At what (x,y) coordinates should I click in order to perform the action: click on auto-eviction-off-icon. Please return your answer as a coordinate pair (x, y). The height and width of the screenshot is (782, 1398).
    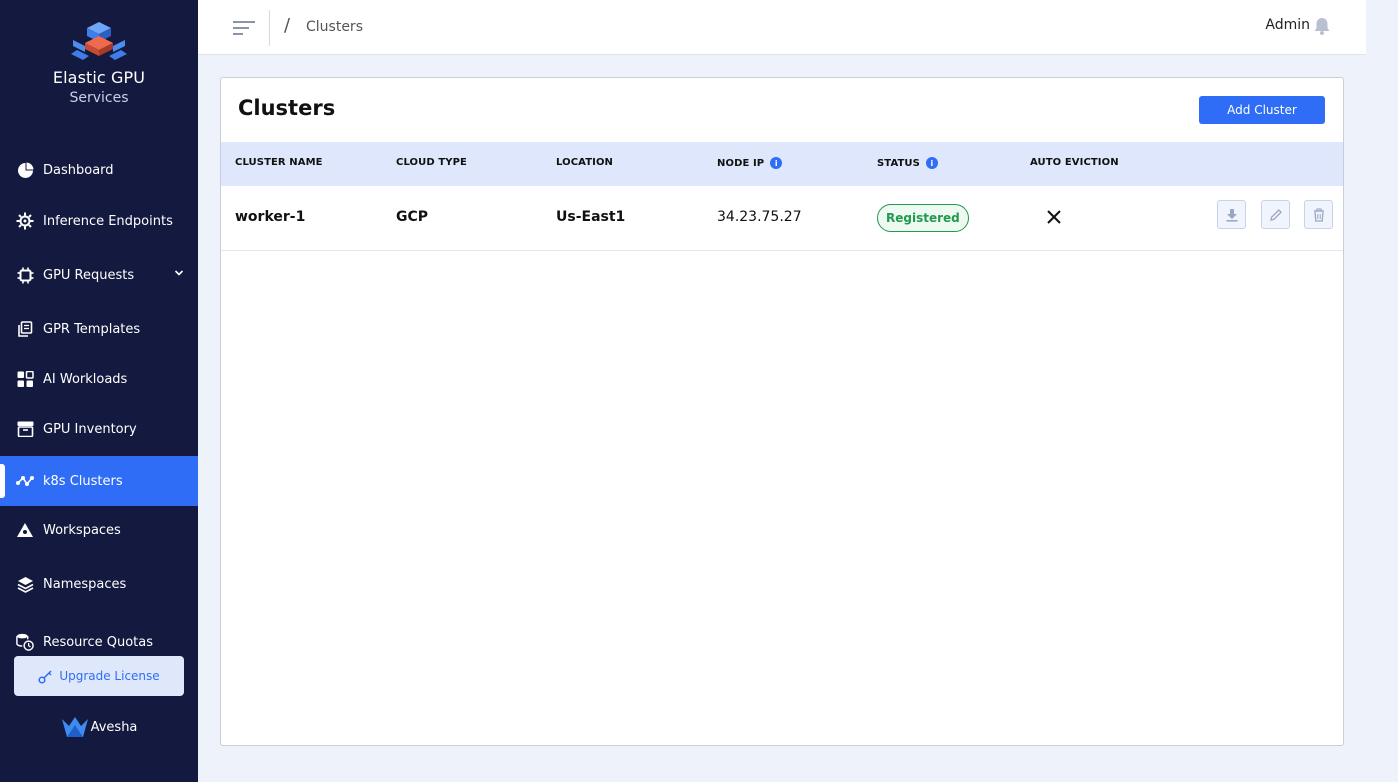
    Looking at the image, I should click on (1054, 217).